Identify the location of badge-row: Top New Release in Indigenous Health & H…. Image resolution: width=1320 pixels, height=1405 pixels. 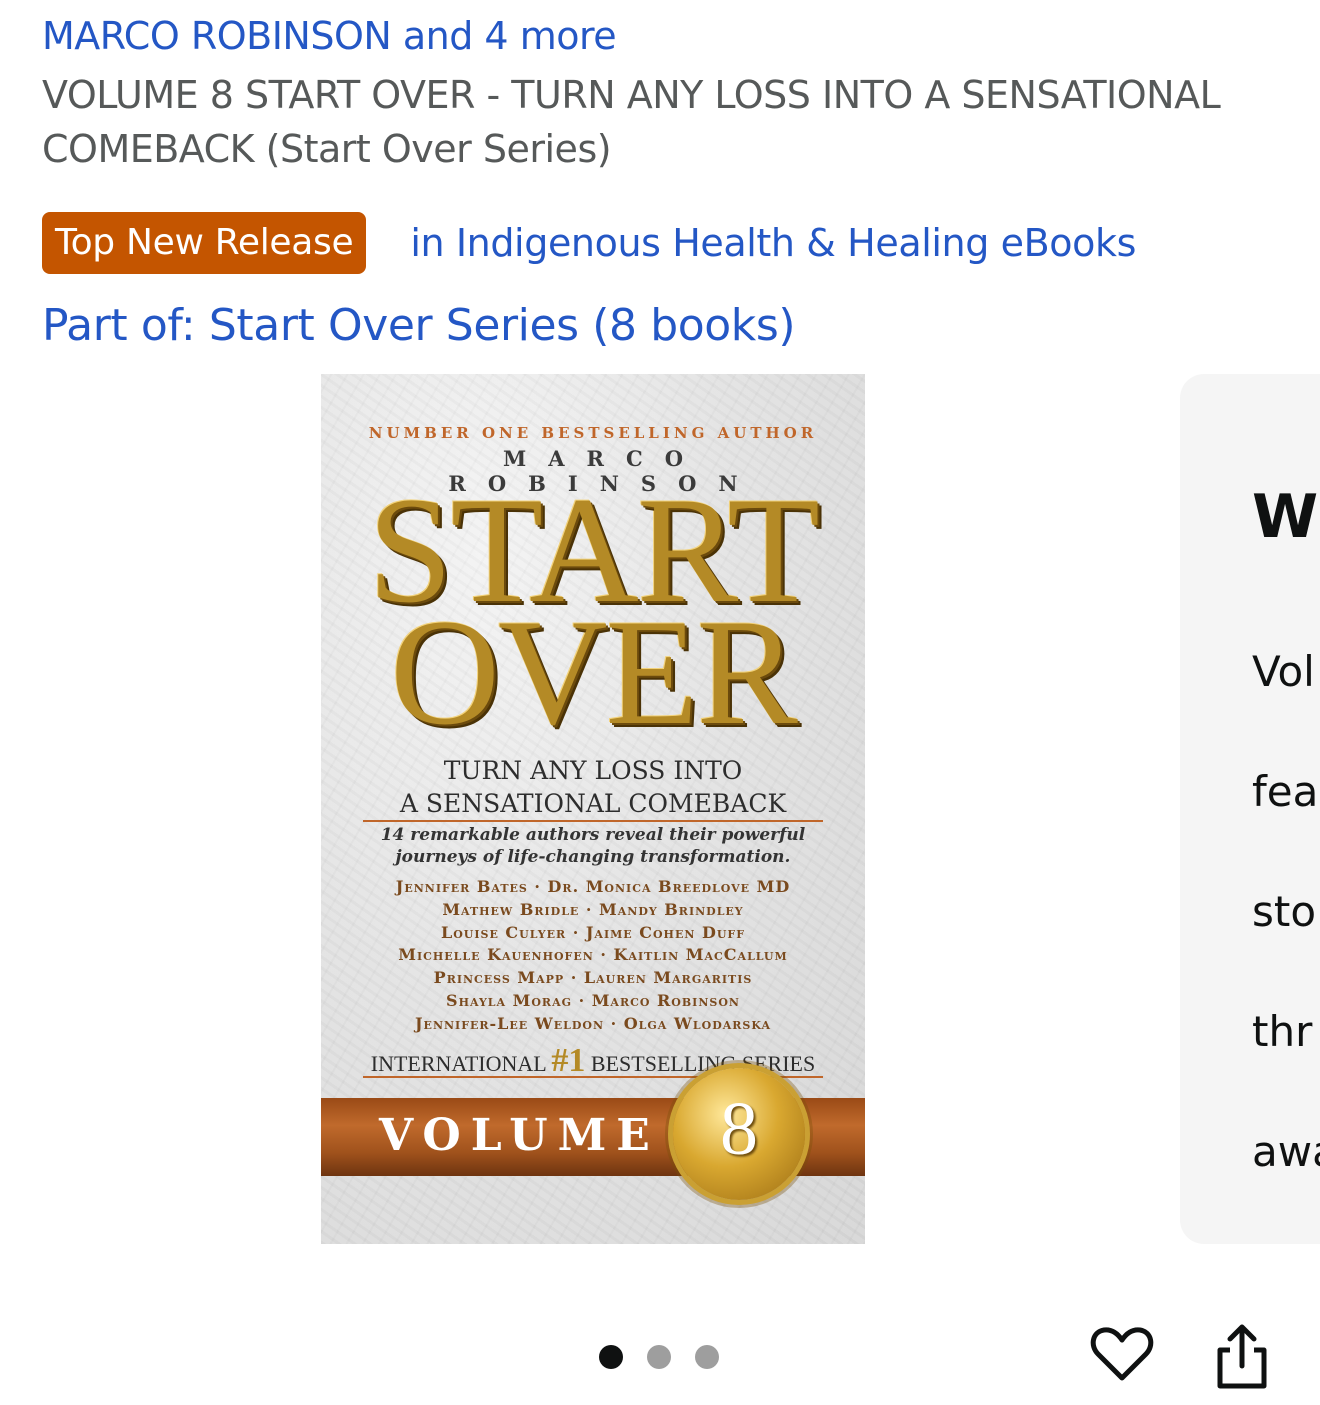
(589, 243).